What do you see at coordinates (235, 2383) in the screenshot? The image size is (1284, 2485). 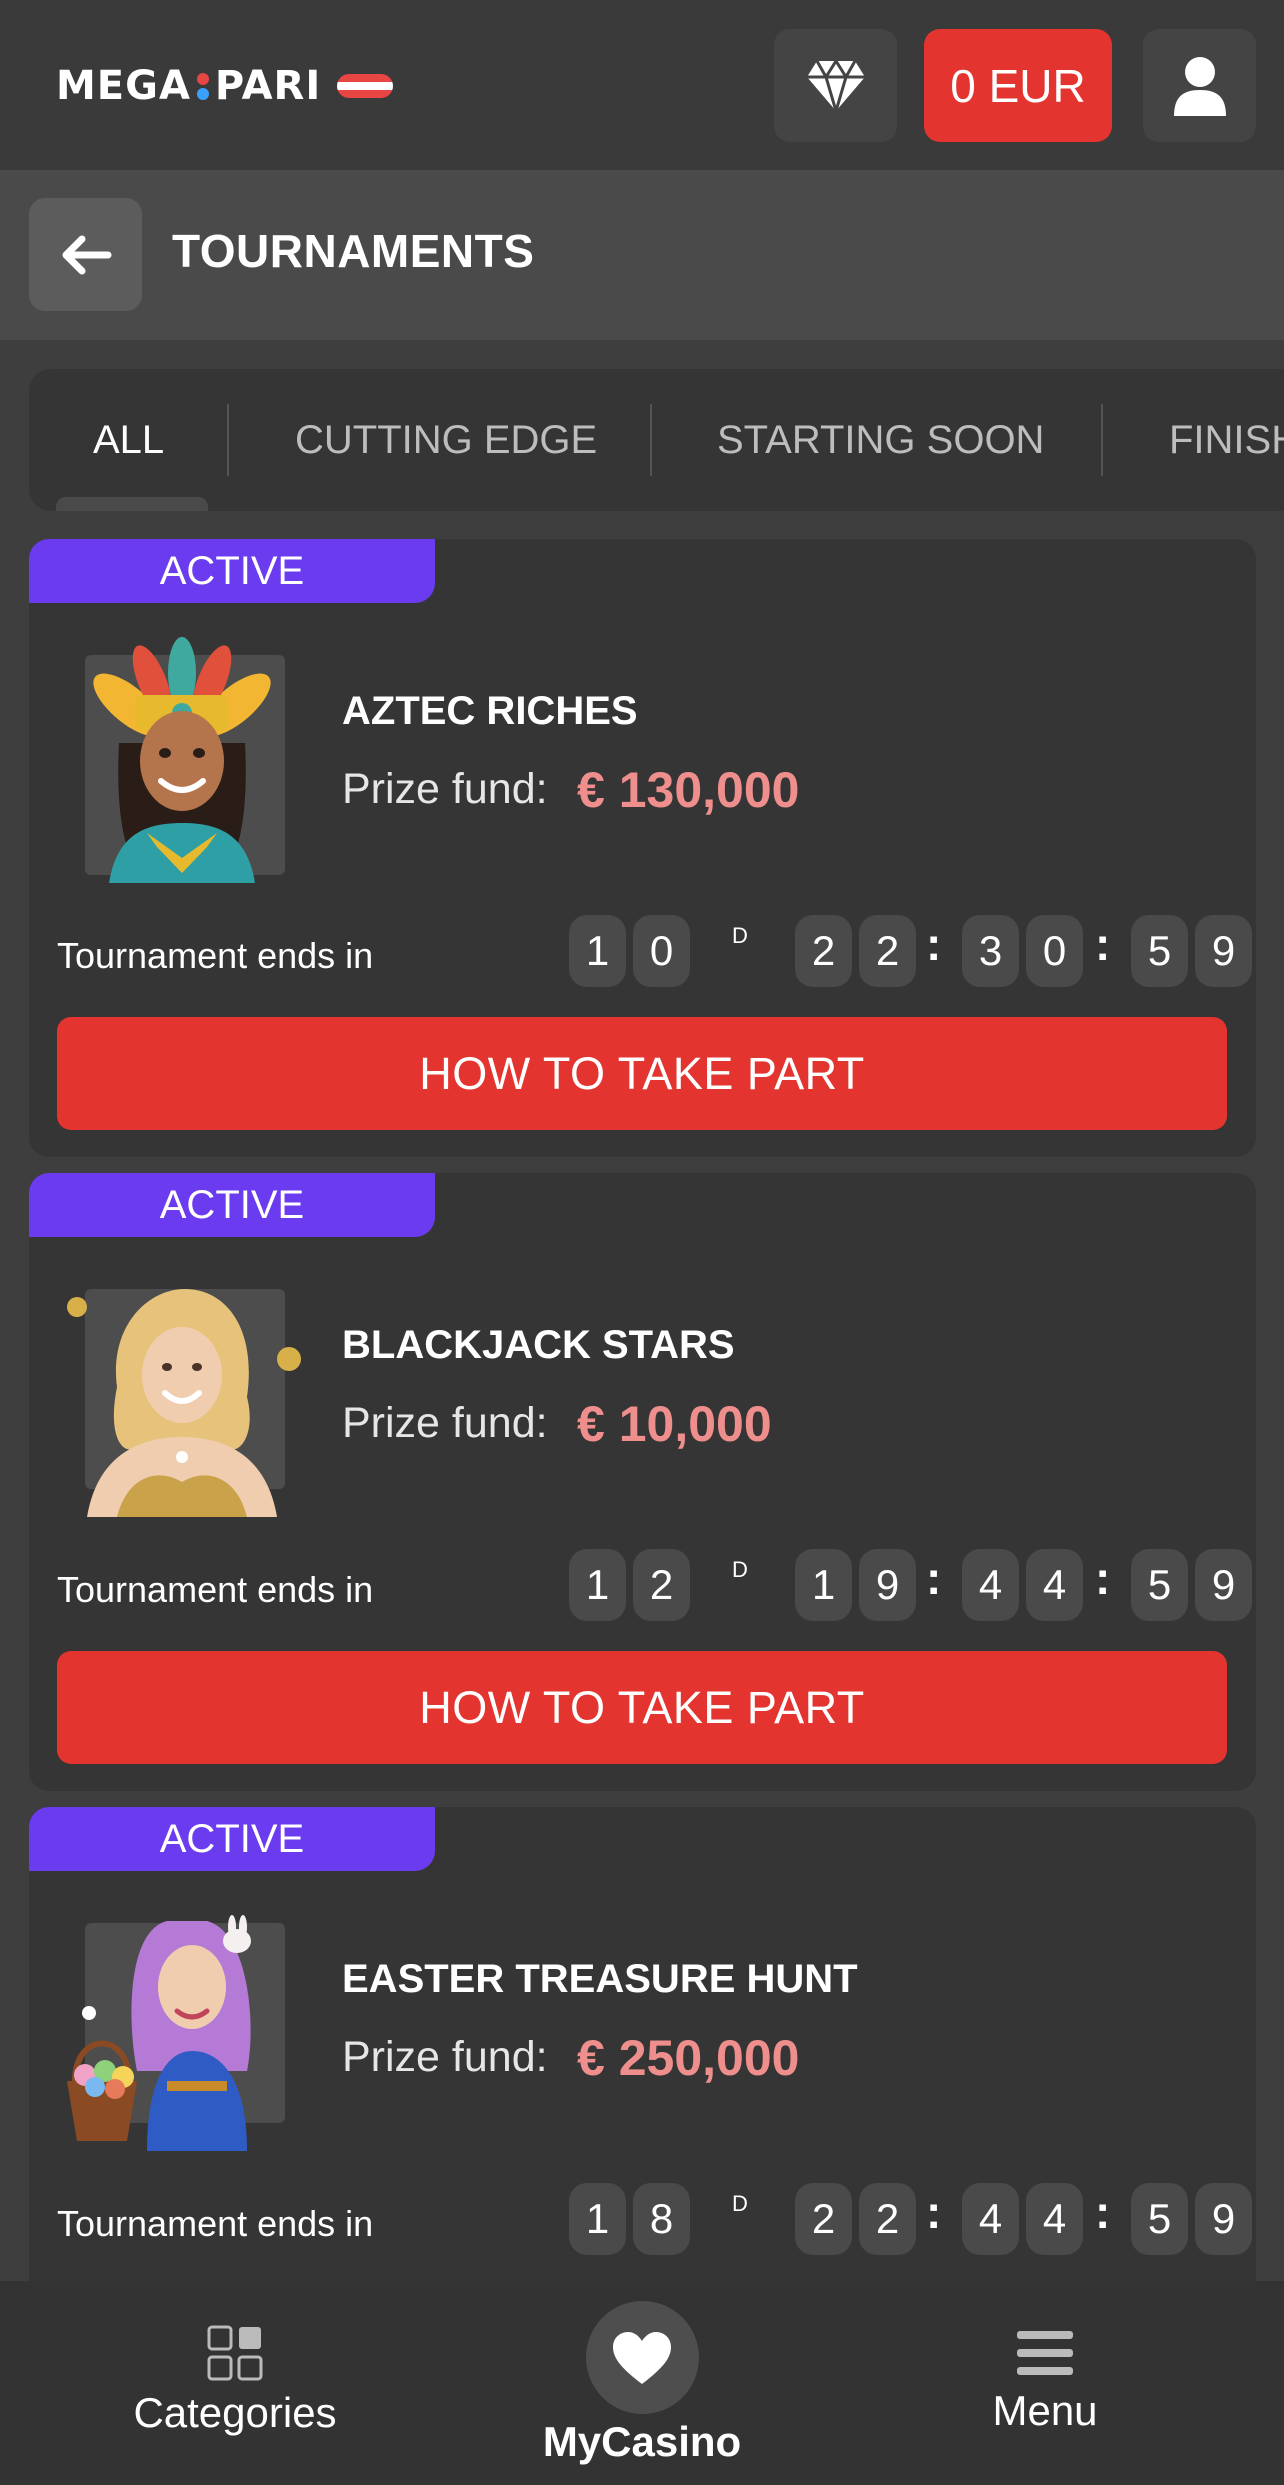 I see `nav-categories: Categories` at bounding box center [235, 2383].